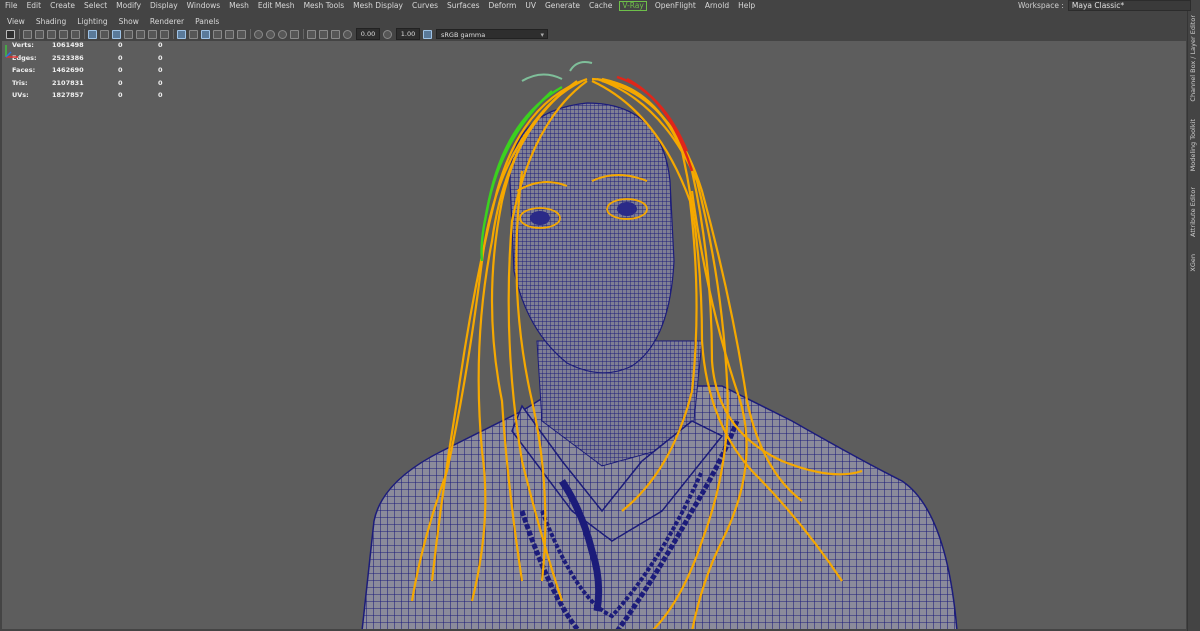 The height and width of the screenshot is (631, 1200). I want to click on hud-value: 1827857, so click(68, 95).